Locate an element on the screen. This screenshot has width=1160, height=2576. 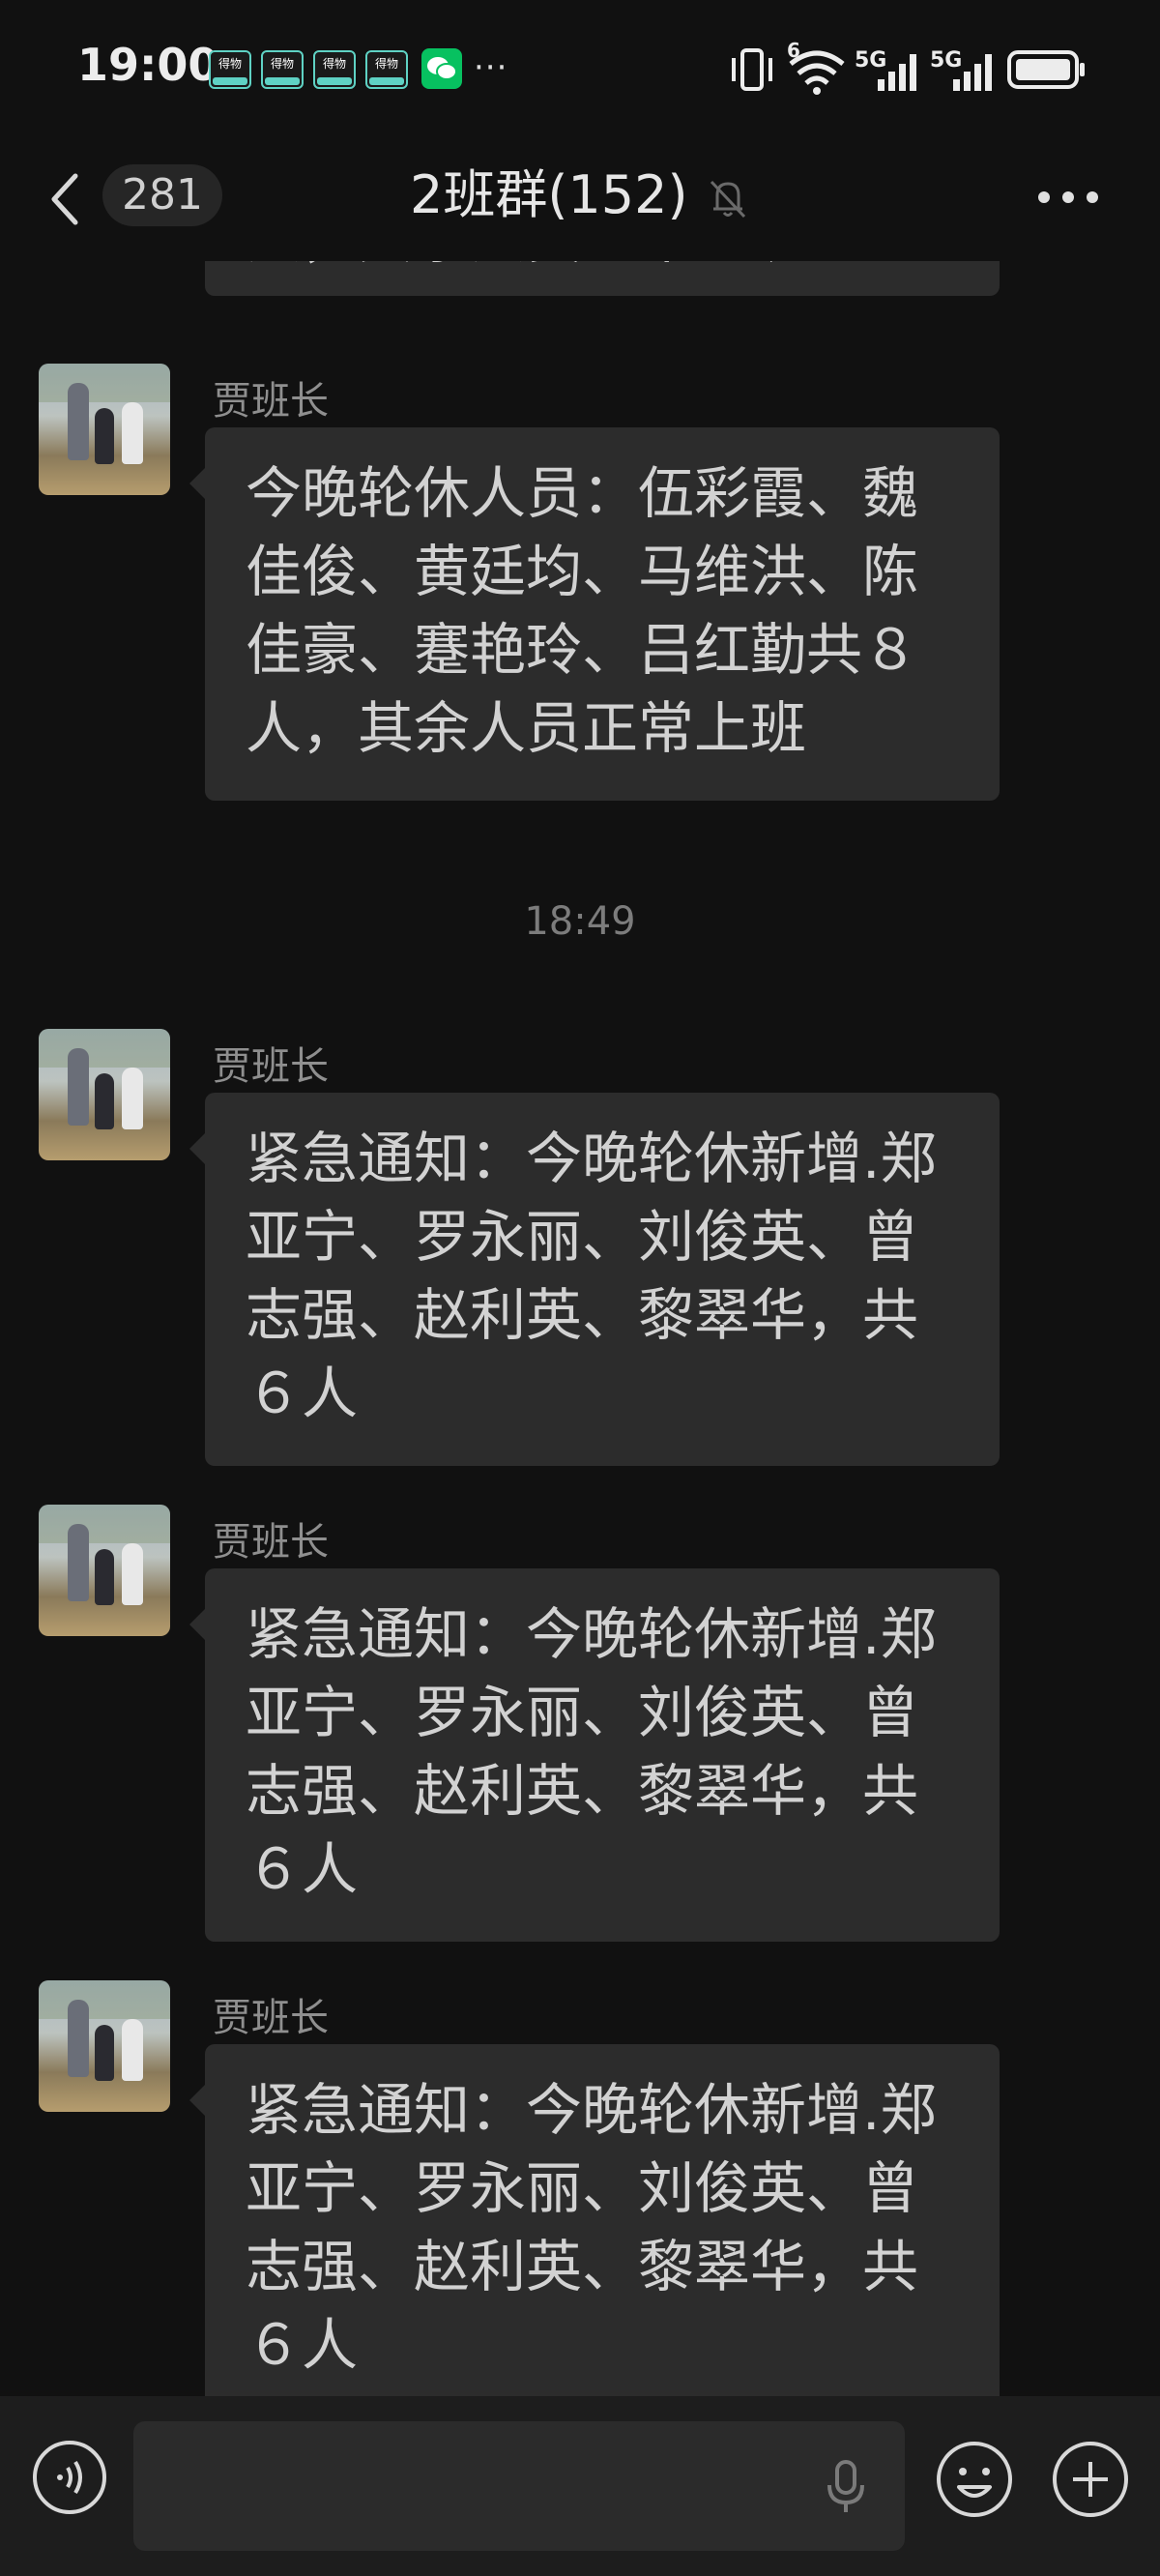
voice-wave-icon is located at coordinates (69, 2477).